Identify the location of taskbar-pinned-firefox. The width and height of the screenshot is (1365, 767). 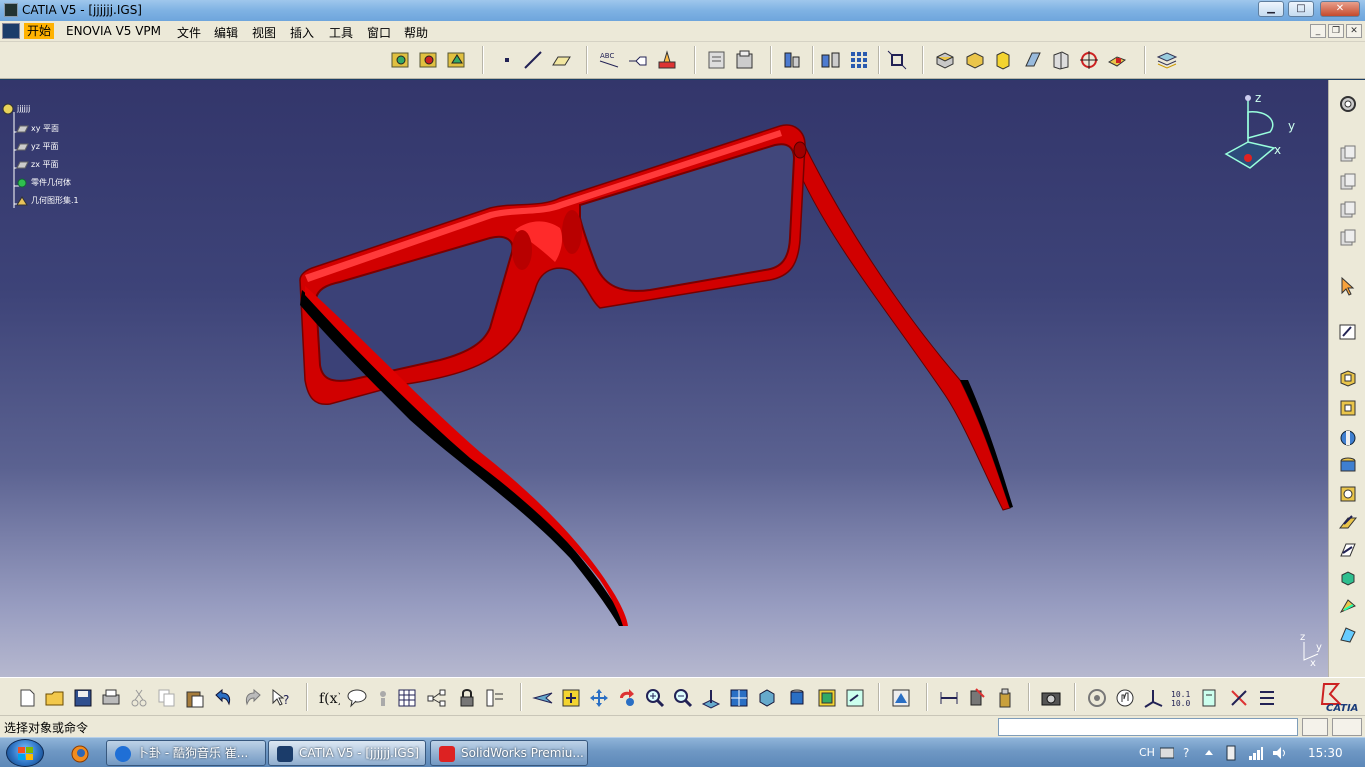
(80, 753).